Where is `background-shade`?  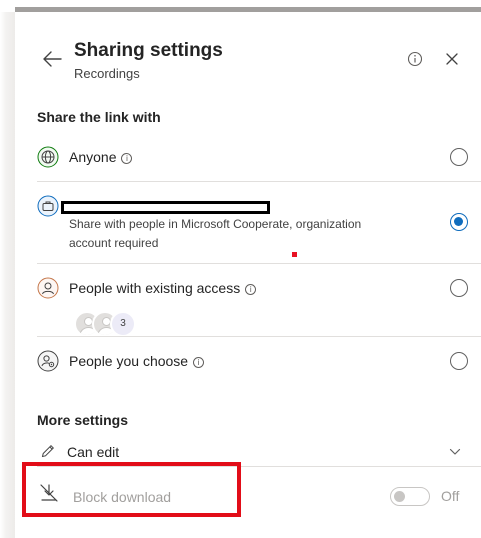 background-shade is located at coordinates (7, 275).